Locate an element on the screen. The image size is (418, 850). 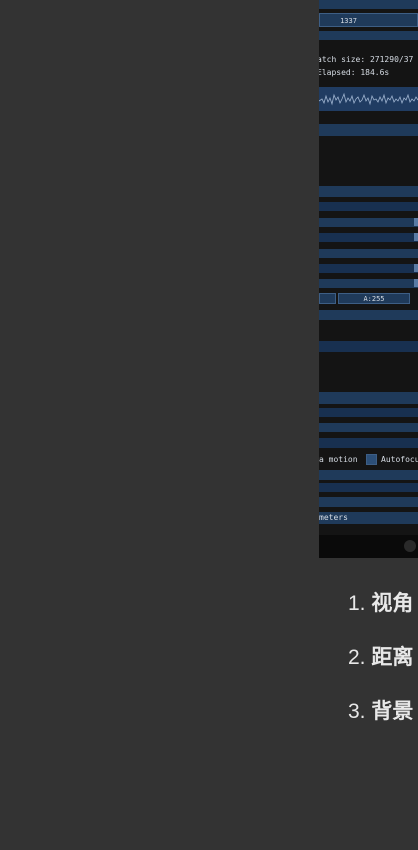
list-item: 2. 距离 is located at coordinates (383, 671).